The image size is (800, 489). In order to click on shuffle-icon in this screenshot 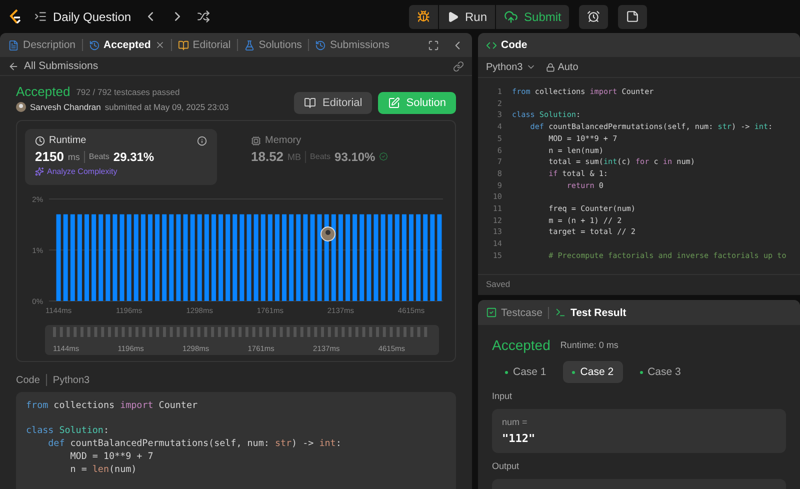, I will do `click(203, 16)`.